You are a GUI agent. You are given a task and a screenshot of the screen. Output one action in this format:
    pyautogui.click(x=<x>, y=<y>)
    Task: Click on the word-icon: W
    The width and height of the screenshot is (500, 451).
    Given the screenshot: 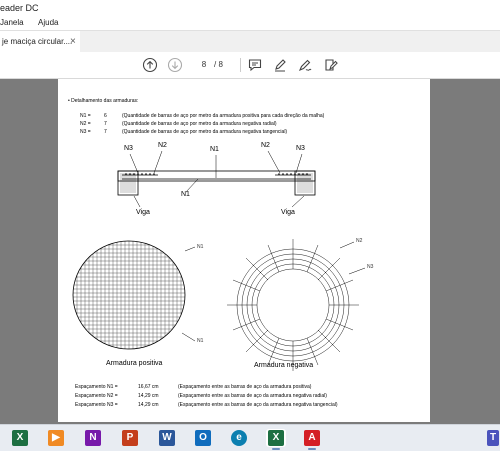 What is the action you would take?
    pyautogui.click(x=167, y=438)
    